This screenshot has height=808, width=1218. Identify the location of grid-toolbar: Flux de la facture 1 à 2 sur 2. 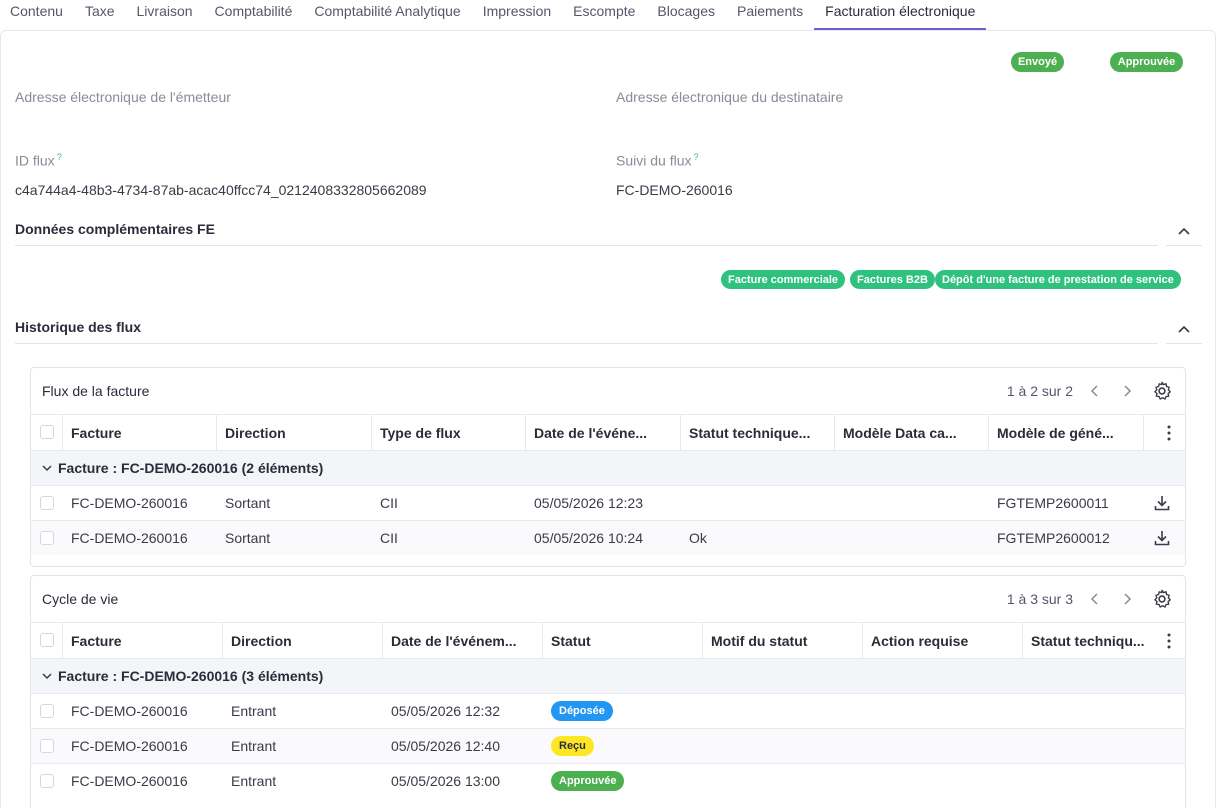
(608, 391).